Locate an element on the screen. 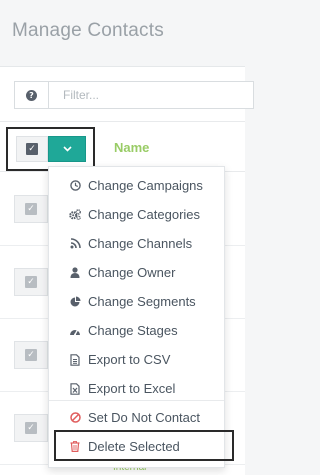  clock-icon is located at coordinates (75, 186).